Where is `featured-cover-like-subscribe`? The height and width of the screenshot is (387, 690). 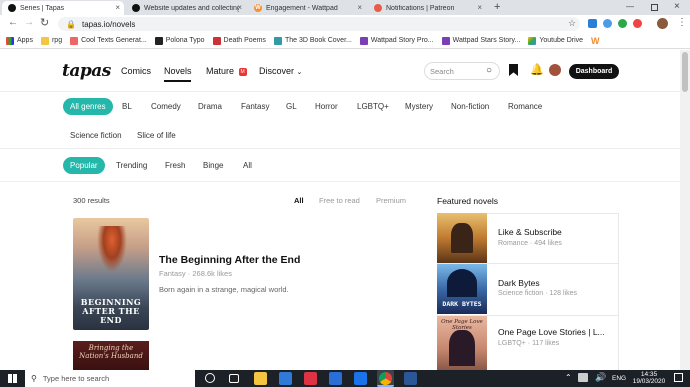
featured-cover-like-subscribe is located at coordinates (462, 238).